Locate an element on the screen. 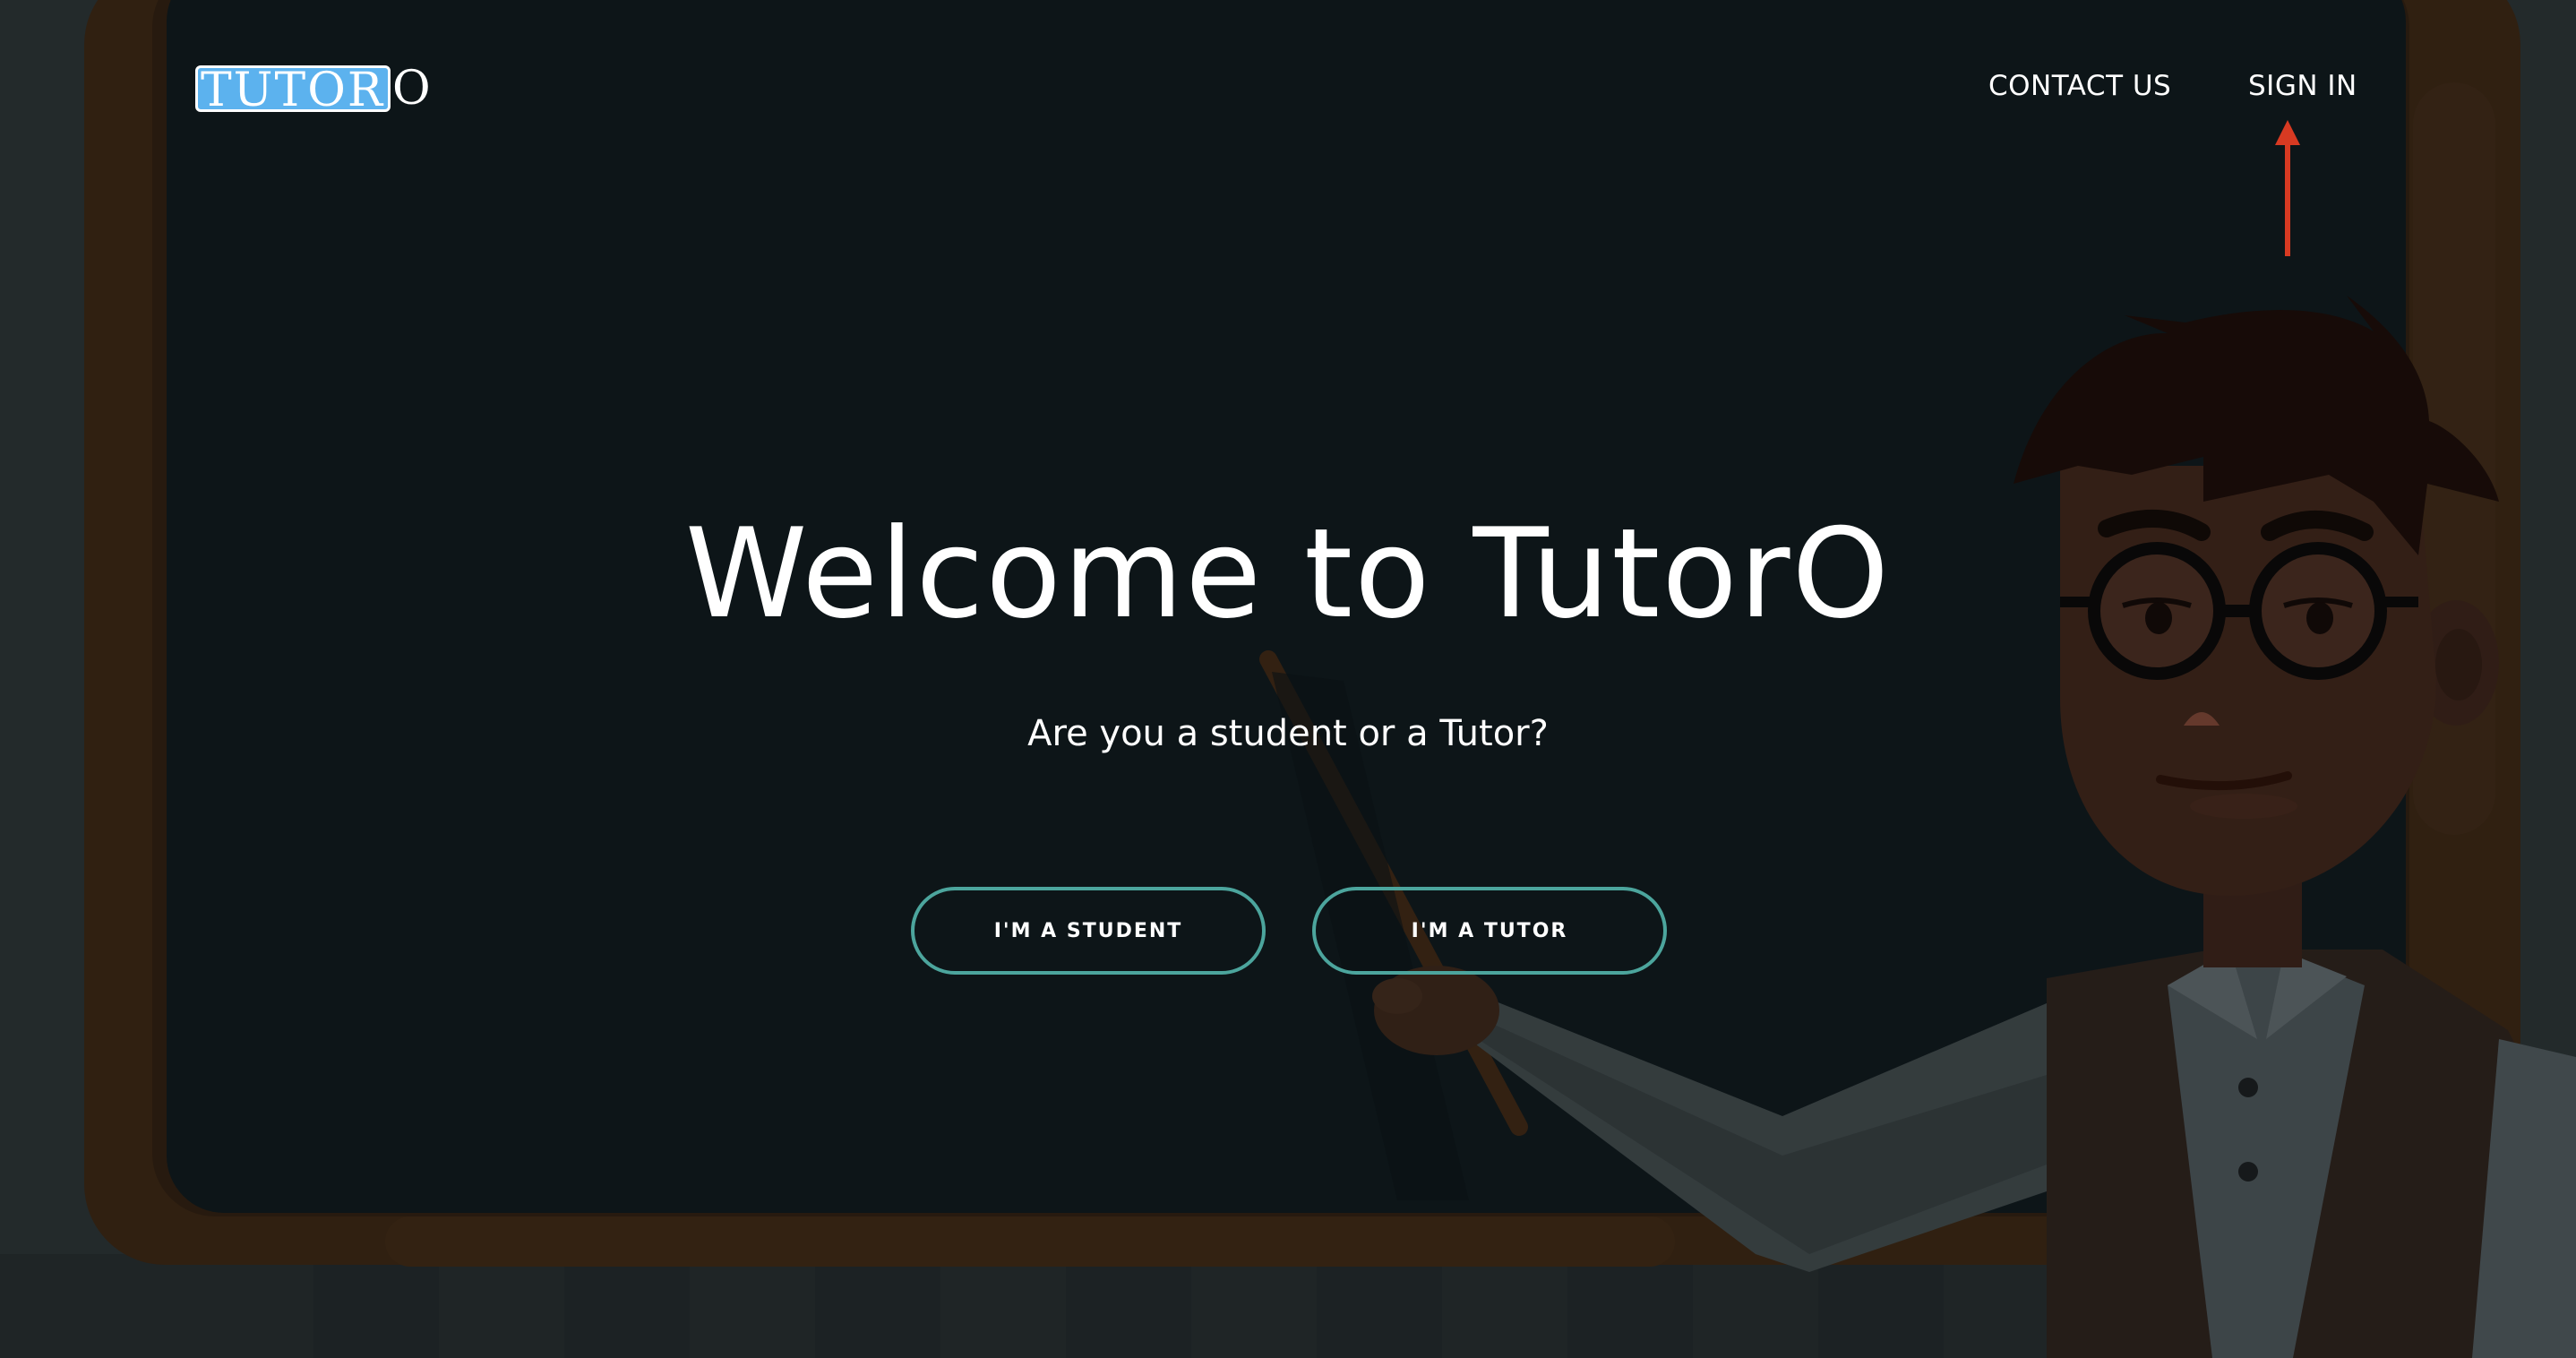 This screenshot has width=2576, height=1358. im-a-student-button: I'M A STUDENT is located at coordinates (1088, 931).